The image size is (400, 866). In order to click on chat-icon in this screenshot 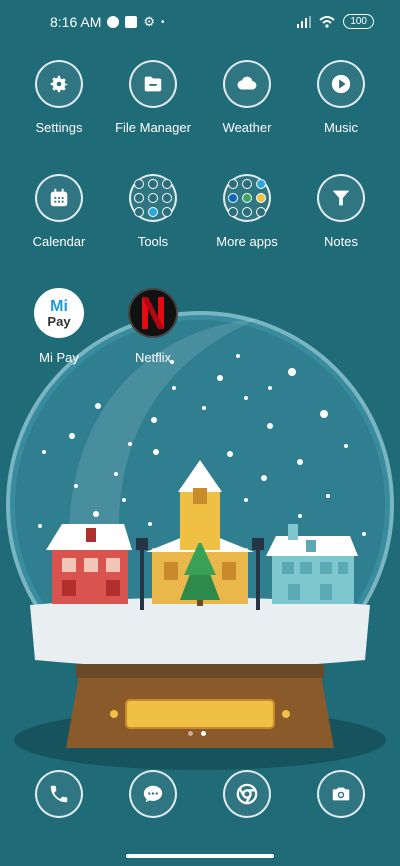, I will do `click(153, 794)`.